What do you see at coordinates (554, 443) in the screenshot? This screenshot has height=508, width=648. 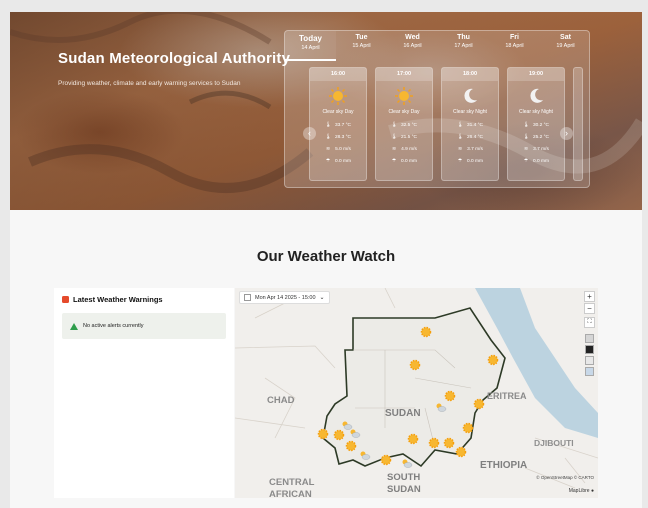 I see `label-djibouti: DJIBOUTI` at bounding box center [554, 443].